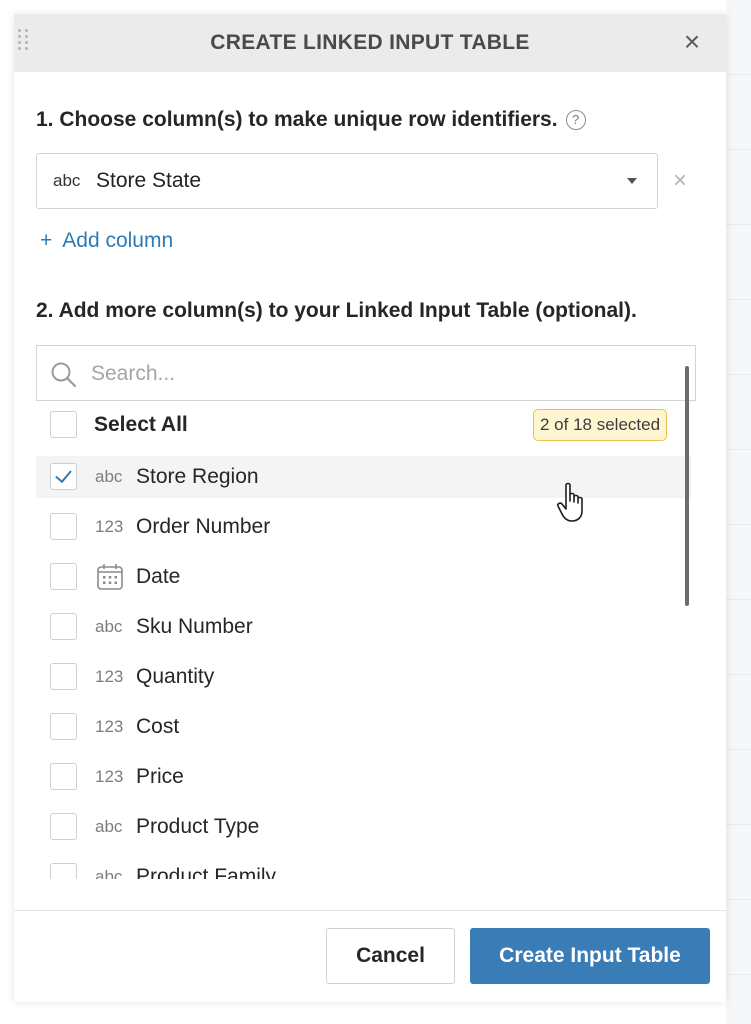 Image resolution: width=751 pixels, height=1024 pixels. What do you see at coordinates (46, 240) in the screenshot?
I see `plus-icon: +` at bounding box center [46, 240].